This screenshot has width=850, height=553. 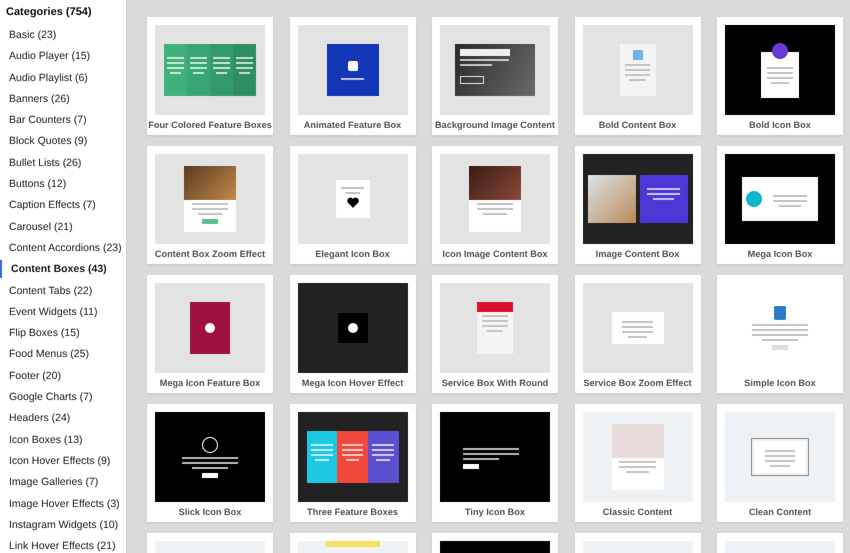 What do you see at coordinates (210, 512) in the screenshot?
I see `template-title: Slick Icon Box` at bounding box center [210, 512].